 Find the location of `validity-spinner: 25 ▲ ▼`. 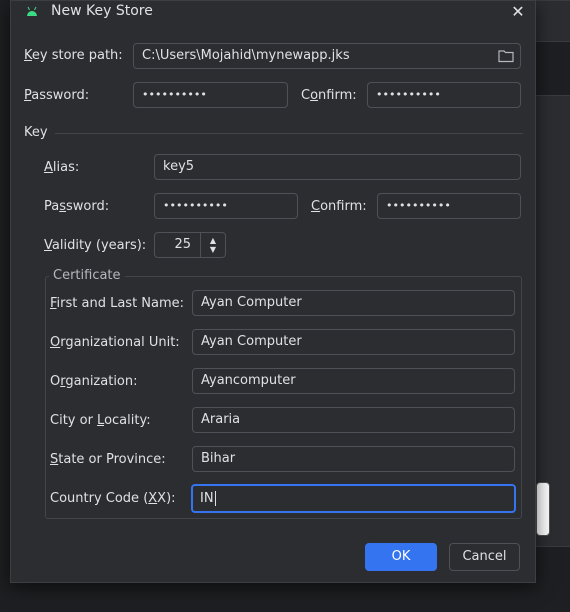

validity-spinner: 25 ▲ ▼ is located at coordinates (190, 245).